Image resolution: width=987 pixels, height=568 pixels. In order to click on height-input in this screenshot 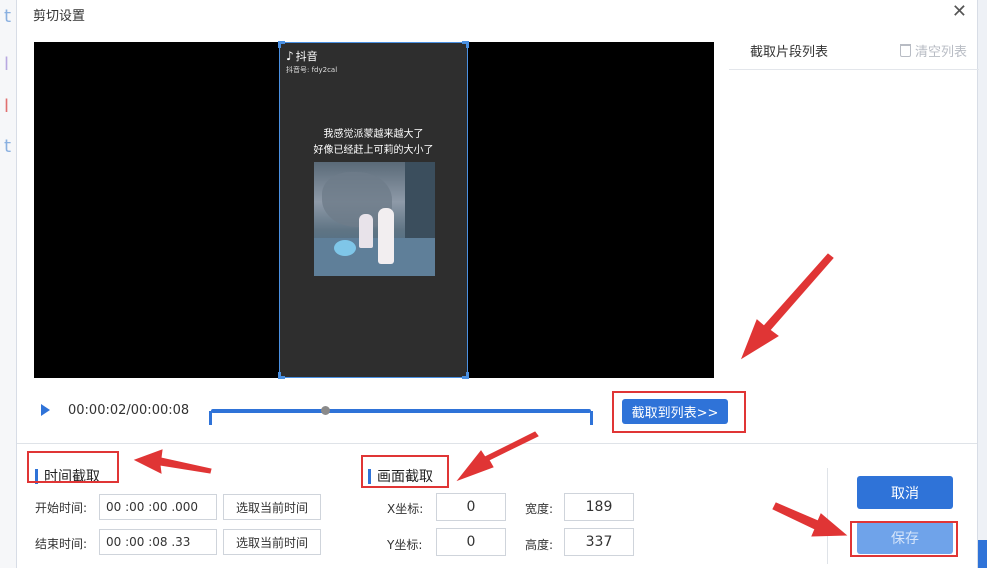, I will do `click(599, 542)`.